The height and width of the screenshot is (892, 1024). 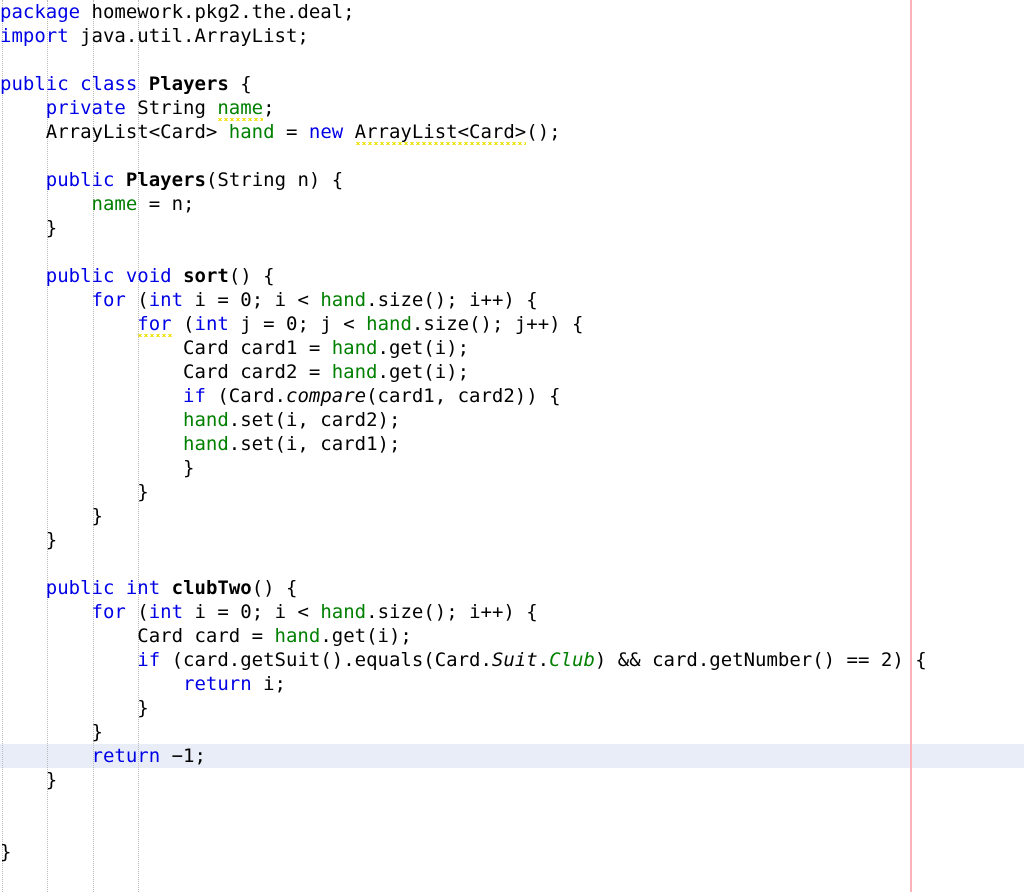 What do you see at coordinates (211, 588) in the screenshot?
I see `code-token: clubTwo` at bounding box center [211, 588].